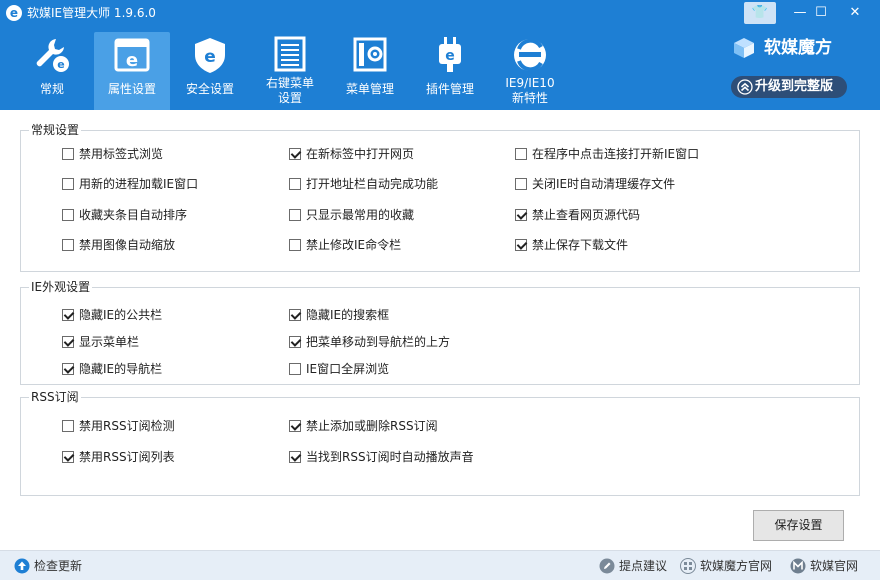  What do you see at coordinates (290, 54) in the screenshot?
I see `context-menu-icon` at bounding box center [290, 54].